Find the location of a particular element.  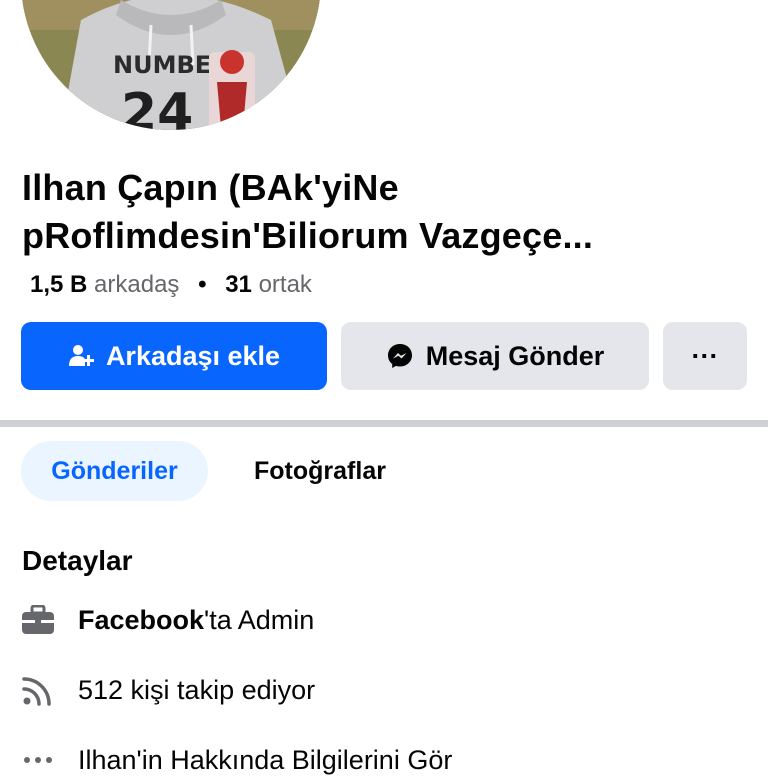

tab-photos: Fotoğraflar is located at coordinates (320, 471).